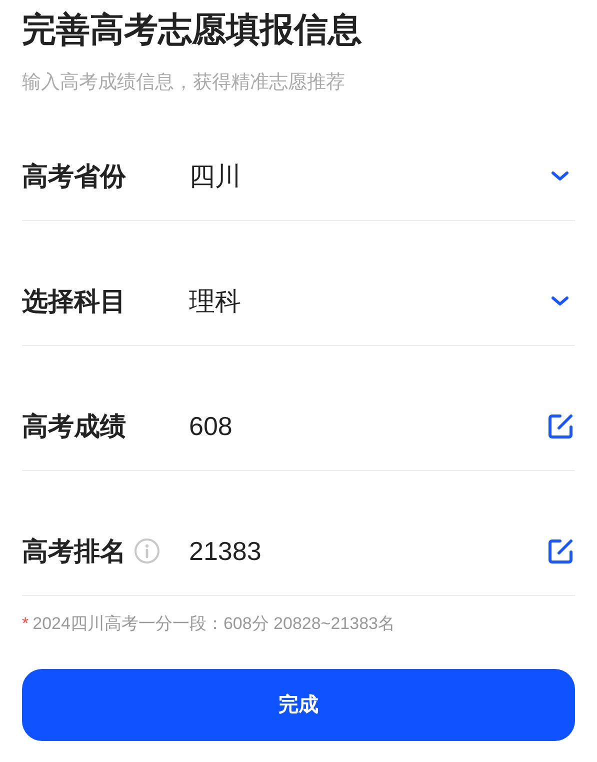 The height and width of the screenshot is (762, 597). I want to click on score-rank-note: 2024四川高考一分一段：608分 20828~21383名, so click(214, 624).